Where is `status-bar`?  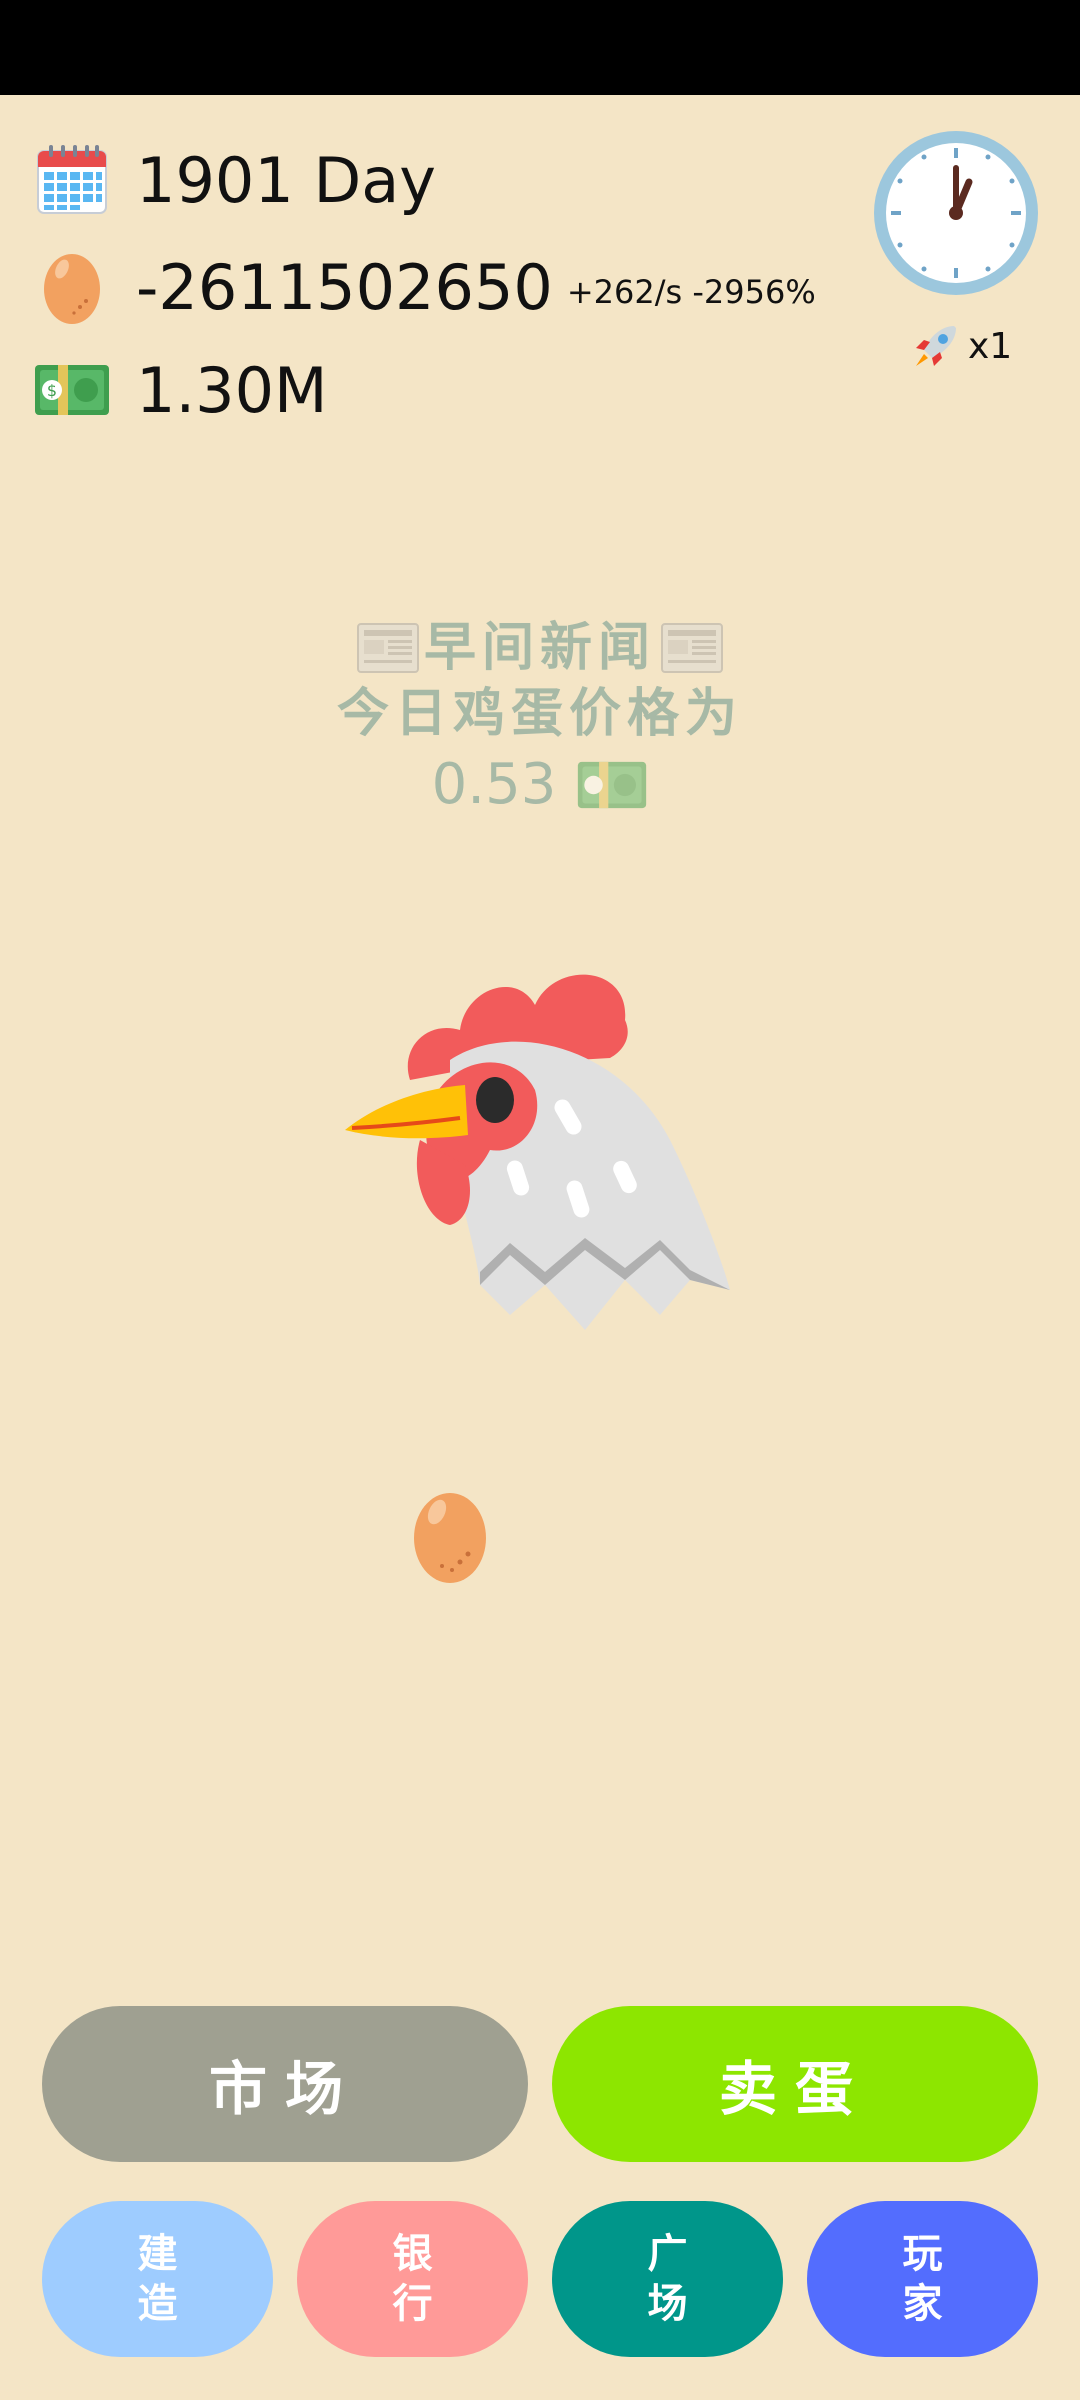 status-bar is located at coordinates (540, 47).